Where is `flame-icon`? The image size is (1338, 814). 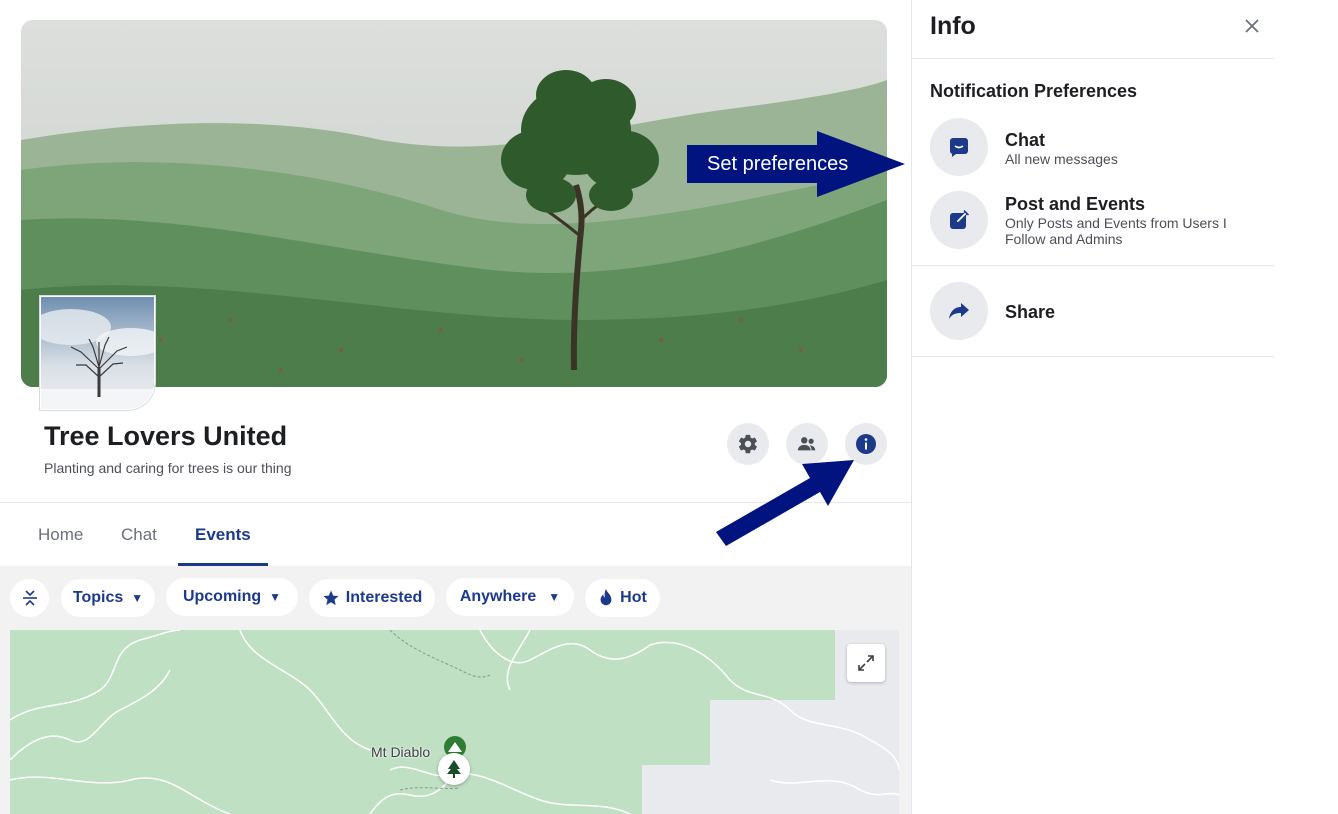
flame-icon is located at coordinates (606, 598).